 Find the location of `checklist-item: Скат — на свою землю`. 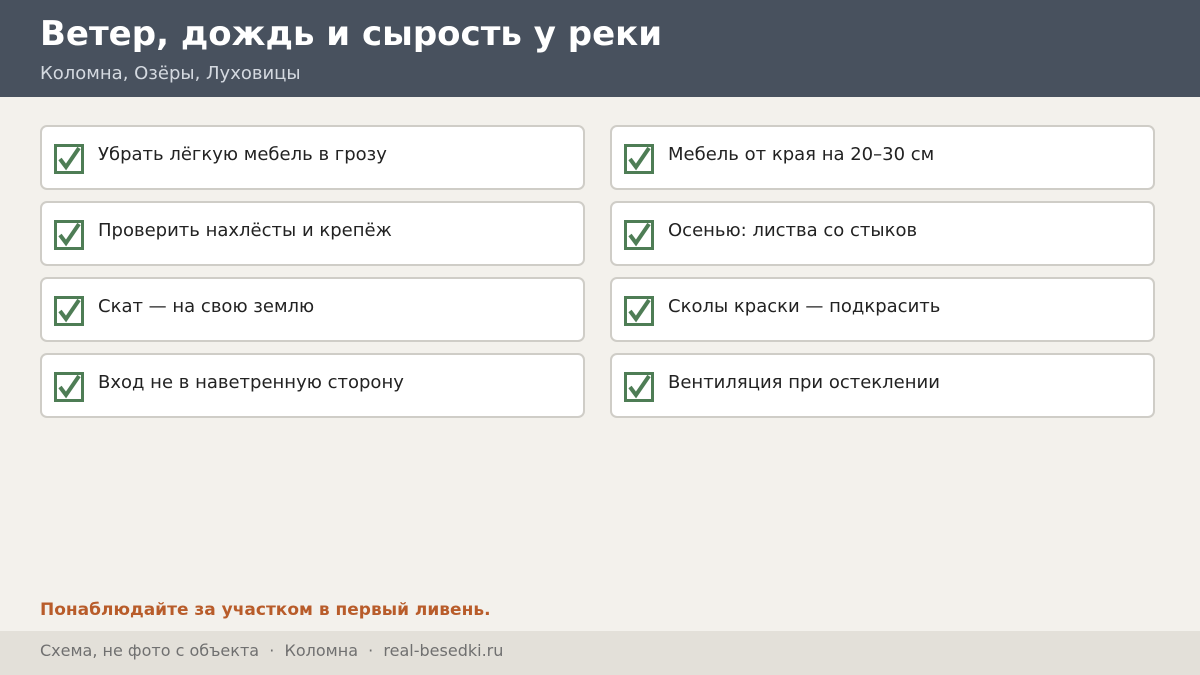

checklist-item: Скат — на свою землю is located at coordinates (312, 309).